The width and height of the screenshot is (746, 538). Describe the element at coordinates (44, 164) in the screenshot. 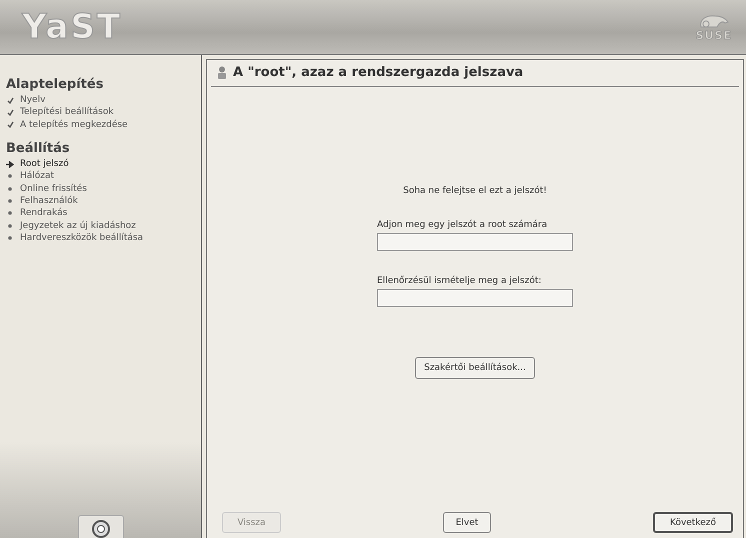

I see `step-label: Root jelszó` at that location.